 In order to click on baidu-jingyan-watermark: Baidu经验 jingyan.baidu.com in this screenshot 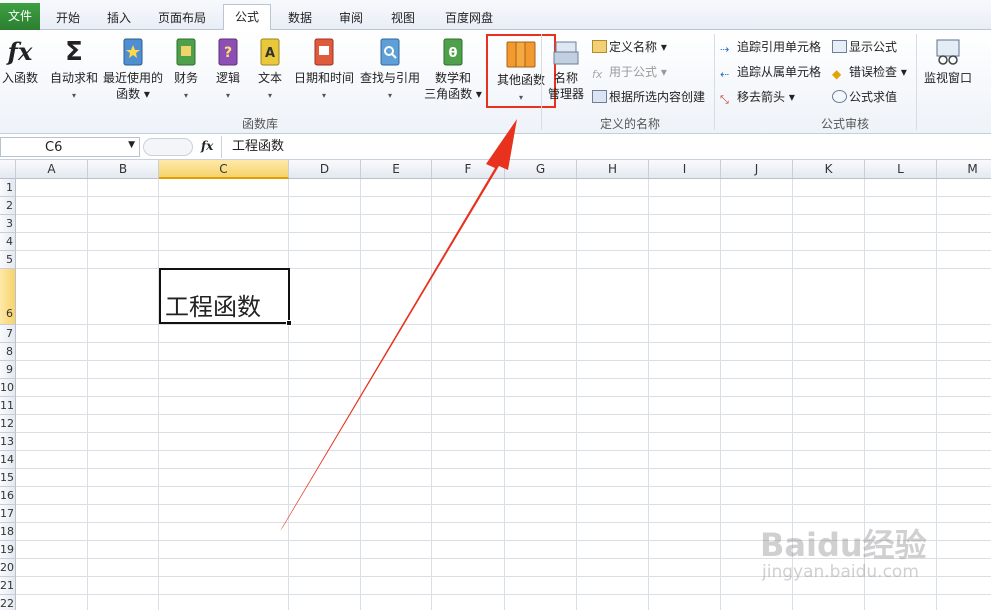, I will do `click(843, 554)`.